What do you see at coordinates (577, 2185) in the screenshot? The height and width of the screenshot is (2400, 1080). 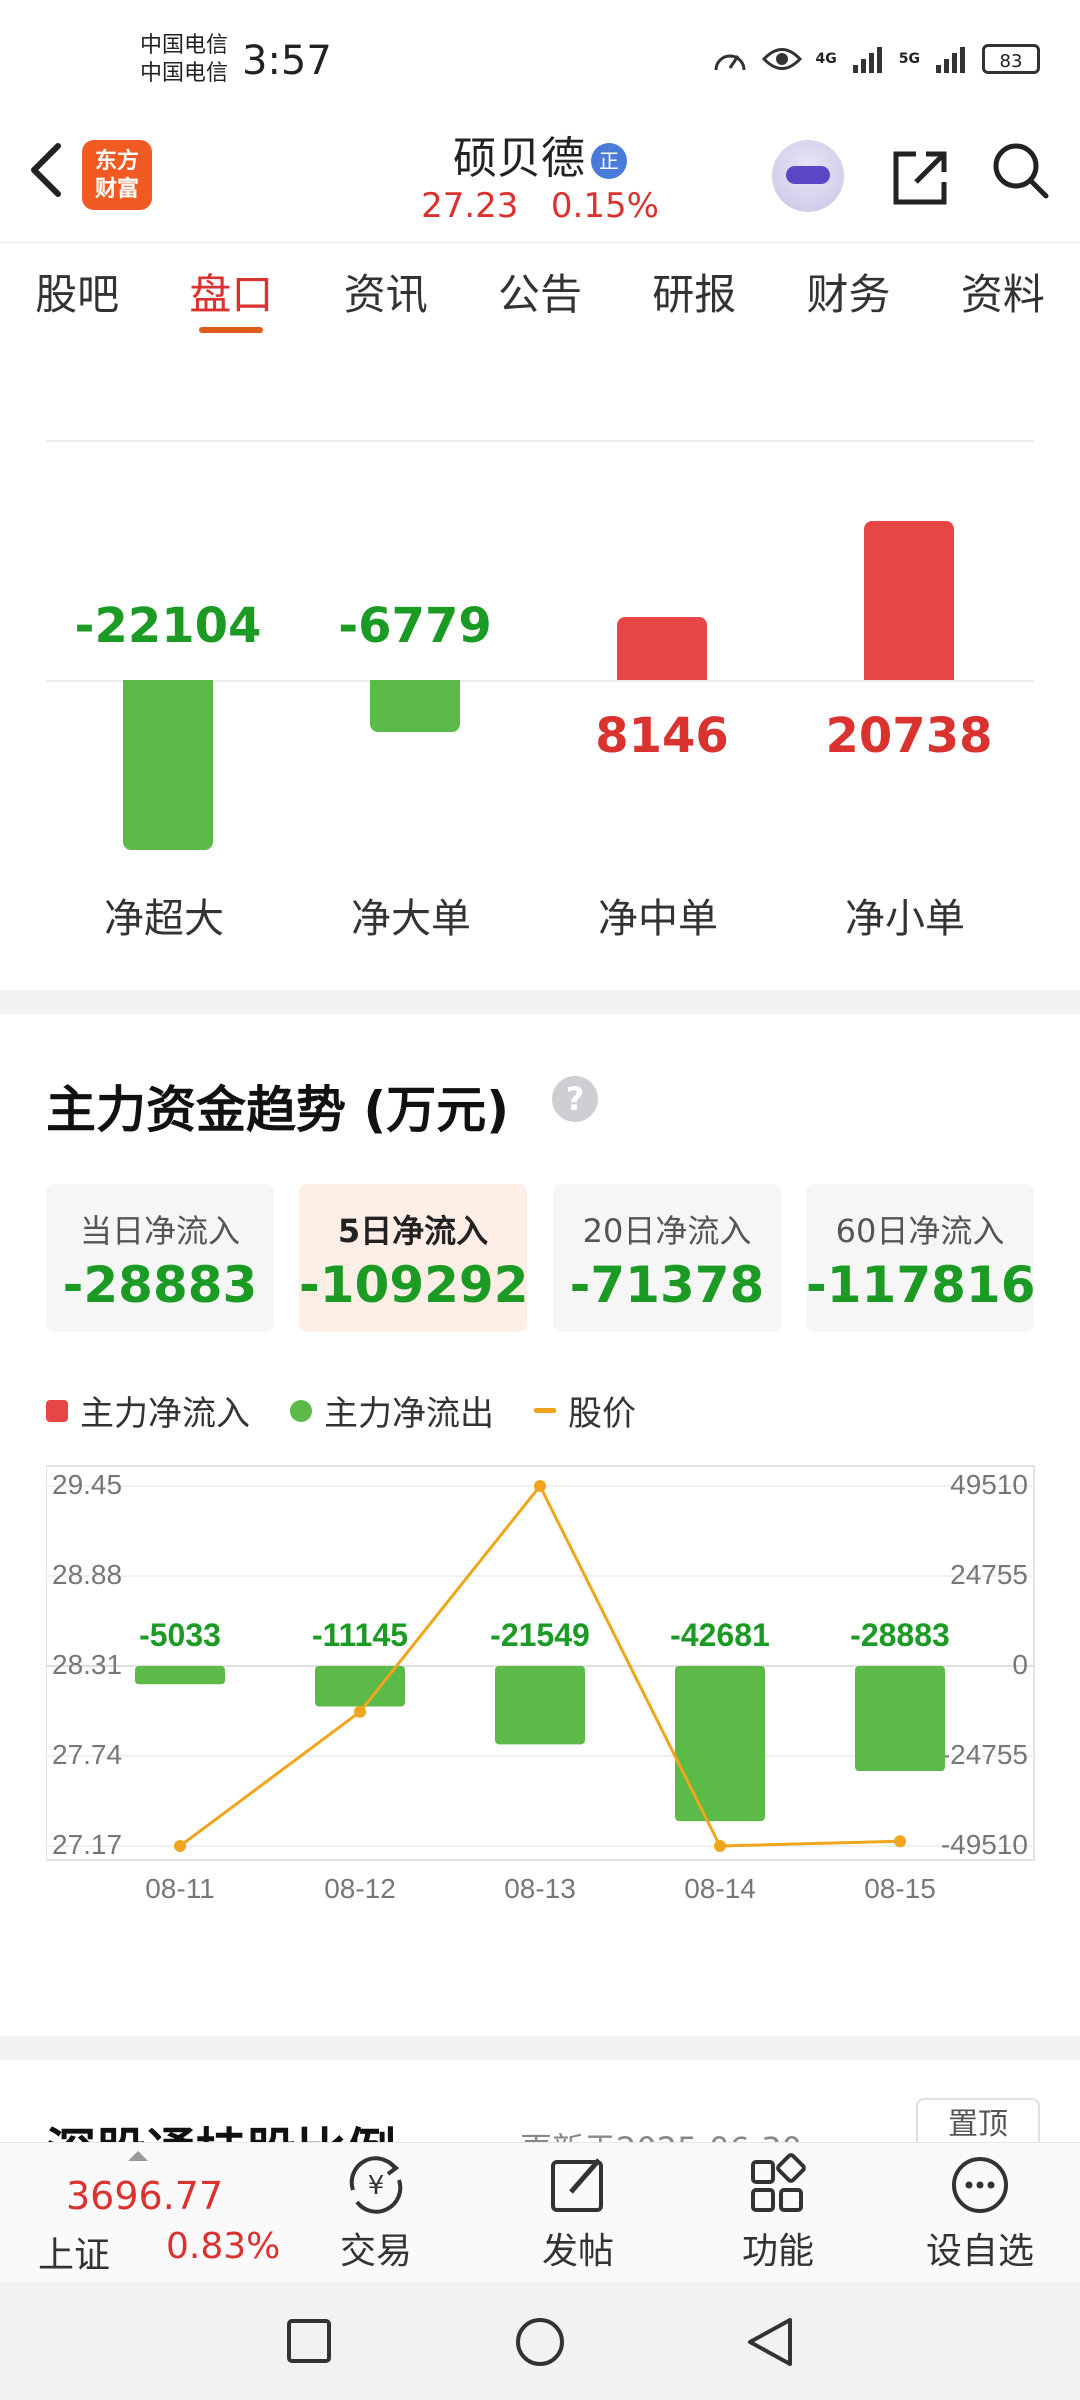 I see `edit-icon` at bounding box center [577, 2185].